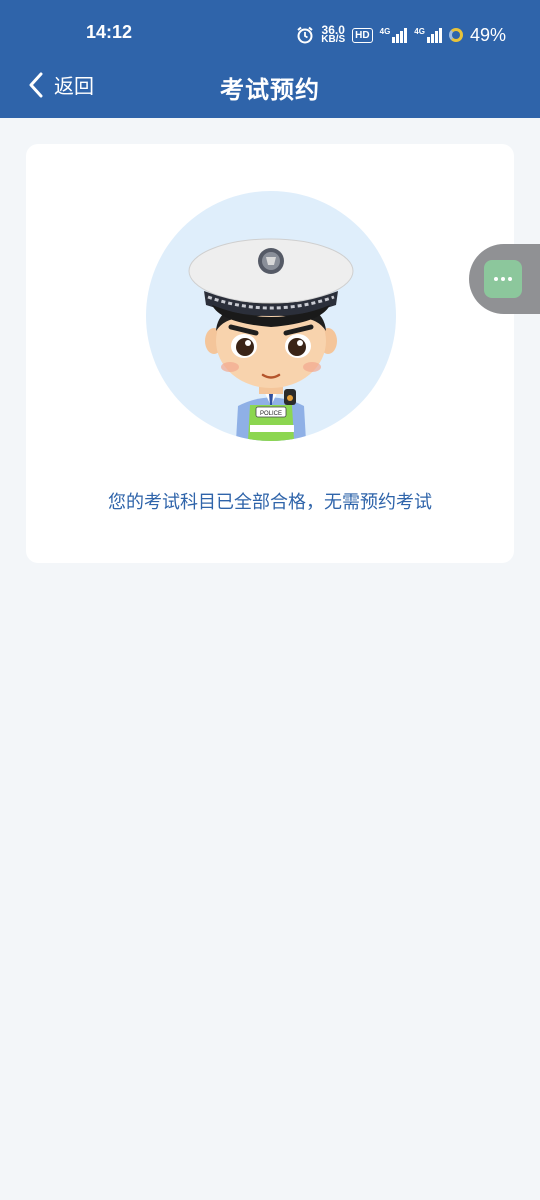  I want to click on floating-more-button, so click(504, 279).